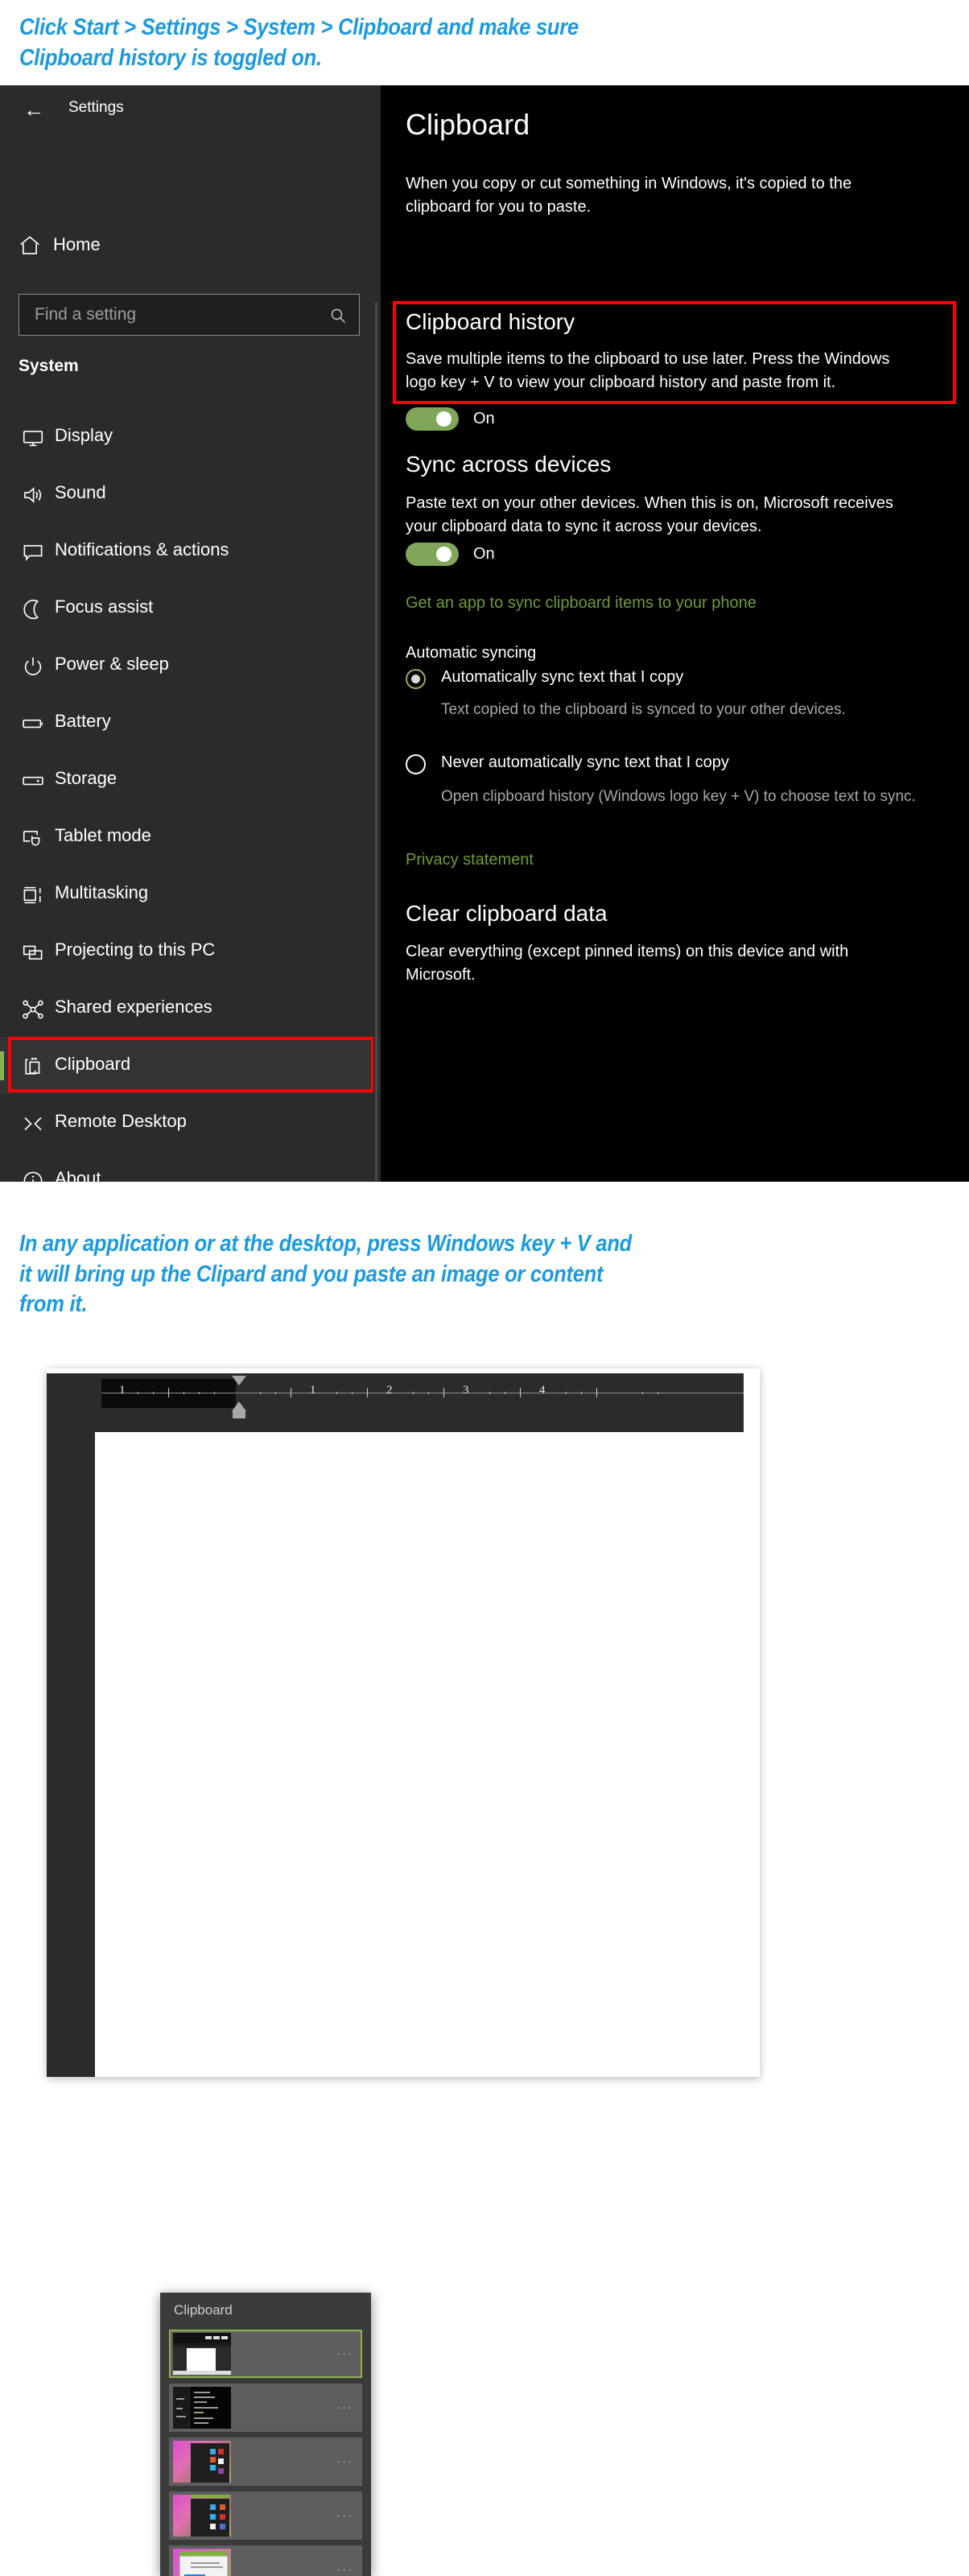 This screenshot has height=2576, width=969. Describe the element at coordinates (112, 664) in the screenshot. I see `sidebar-item-power-sleep-label: Power & sleep` at that location.